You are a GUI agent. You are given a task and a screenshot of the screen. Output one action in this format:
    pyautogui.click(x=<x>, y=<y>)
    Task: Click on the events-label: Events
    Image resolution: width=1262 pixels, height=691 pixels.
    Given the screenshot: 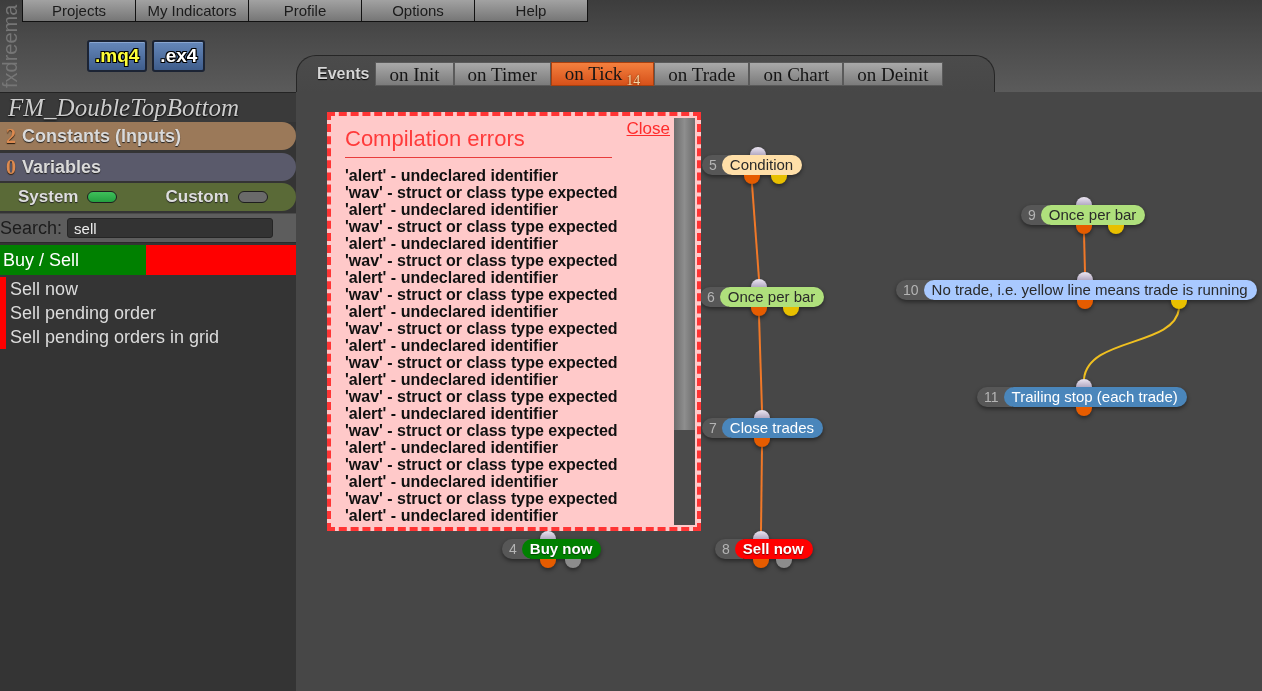 What is the action you would take?
    pyautogui.click(x=343, y=74)
    